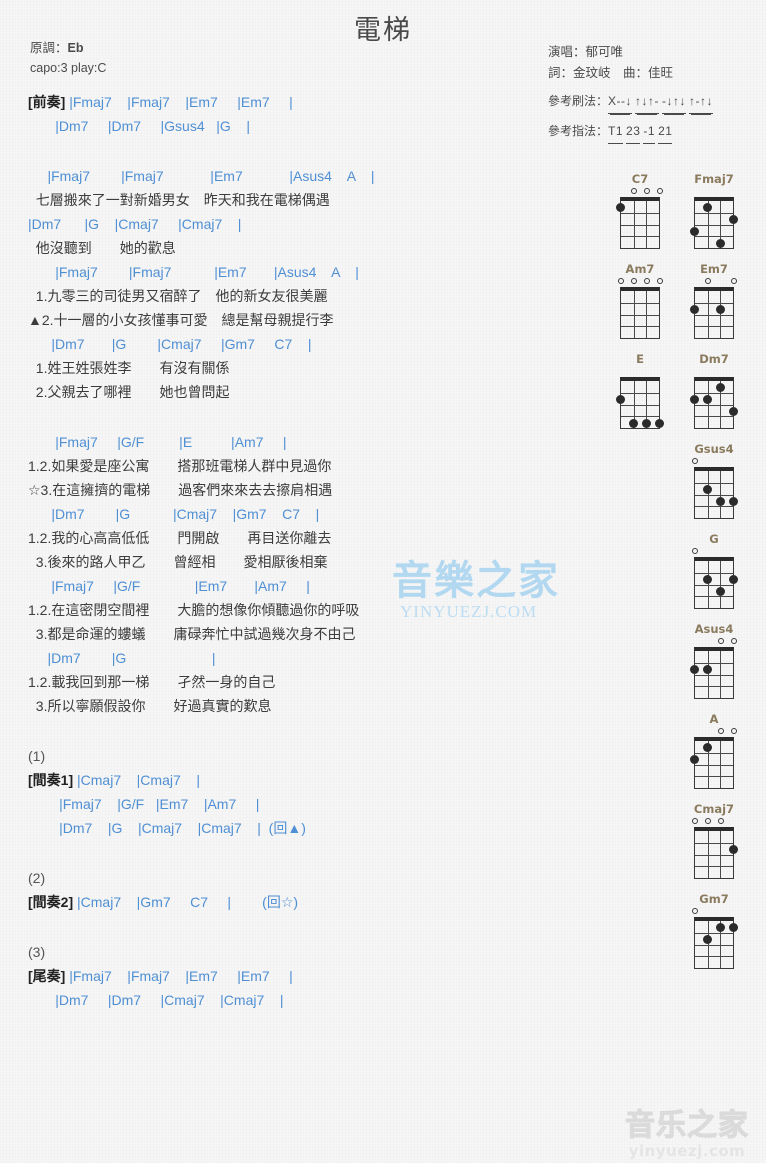 The width and height of the screenshot is (766, 1163). Describe the element at coordinates (102, 248) in the screenshot. I see `lyric-line: 他沒聽到 她的歡息` at that location.